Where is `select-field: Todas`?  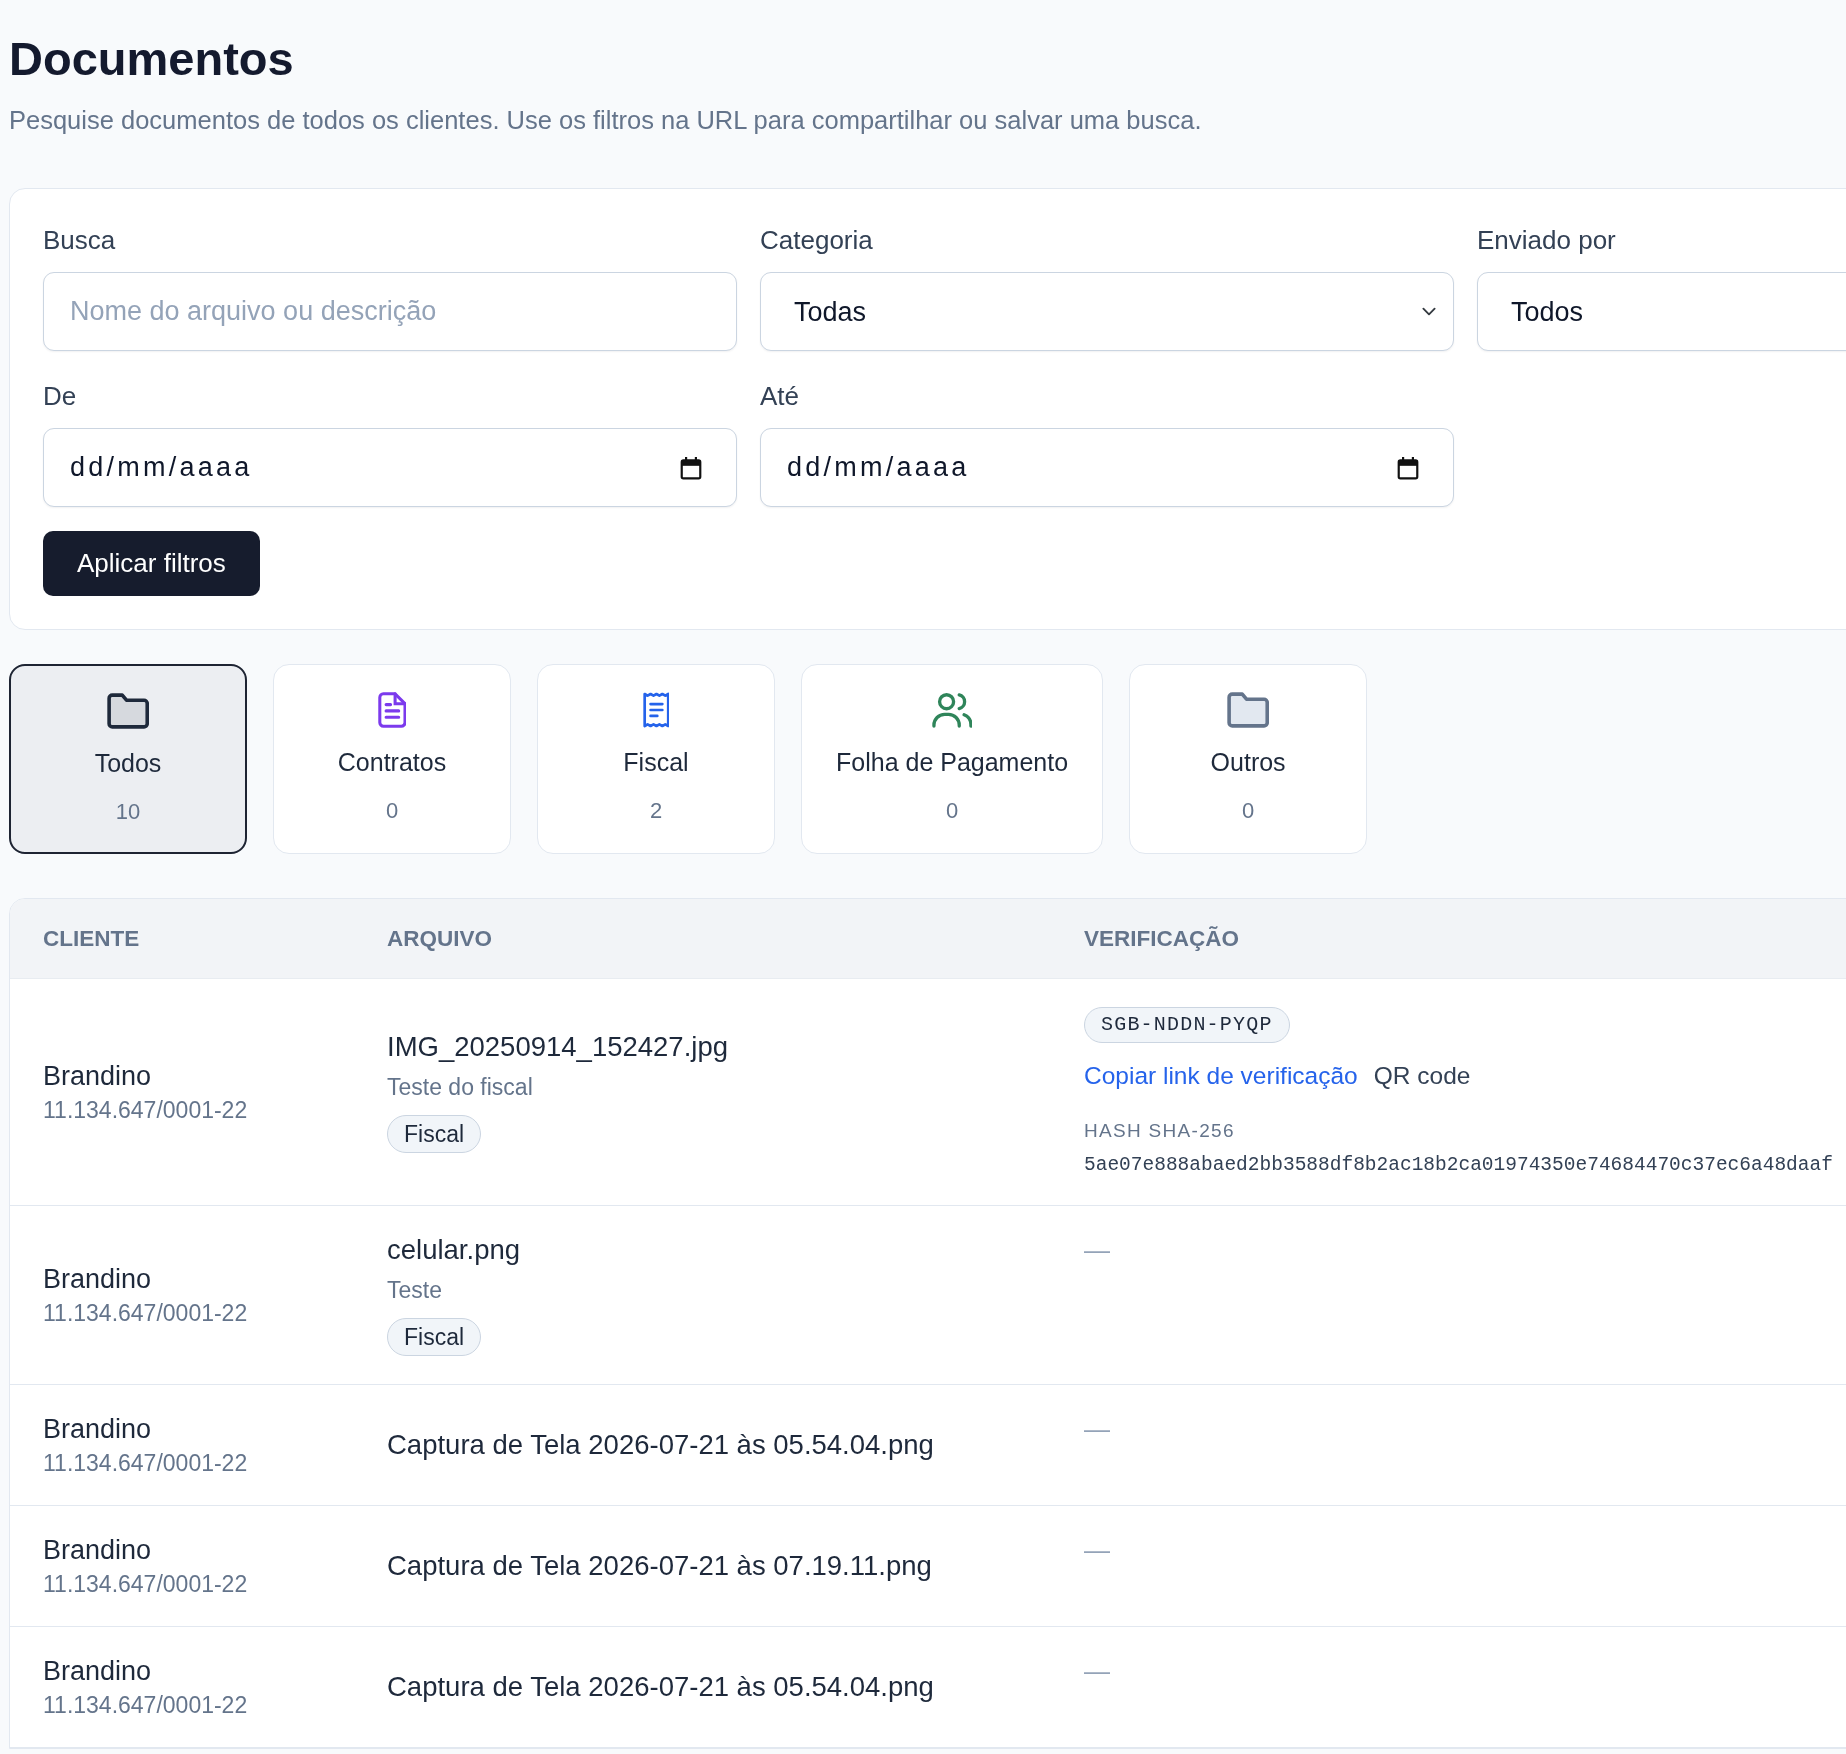
select-field: Todas is located at coordinates (1107, 311).